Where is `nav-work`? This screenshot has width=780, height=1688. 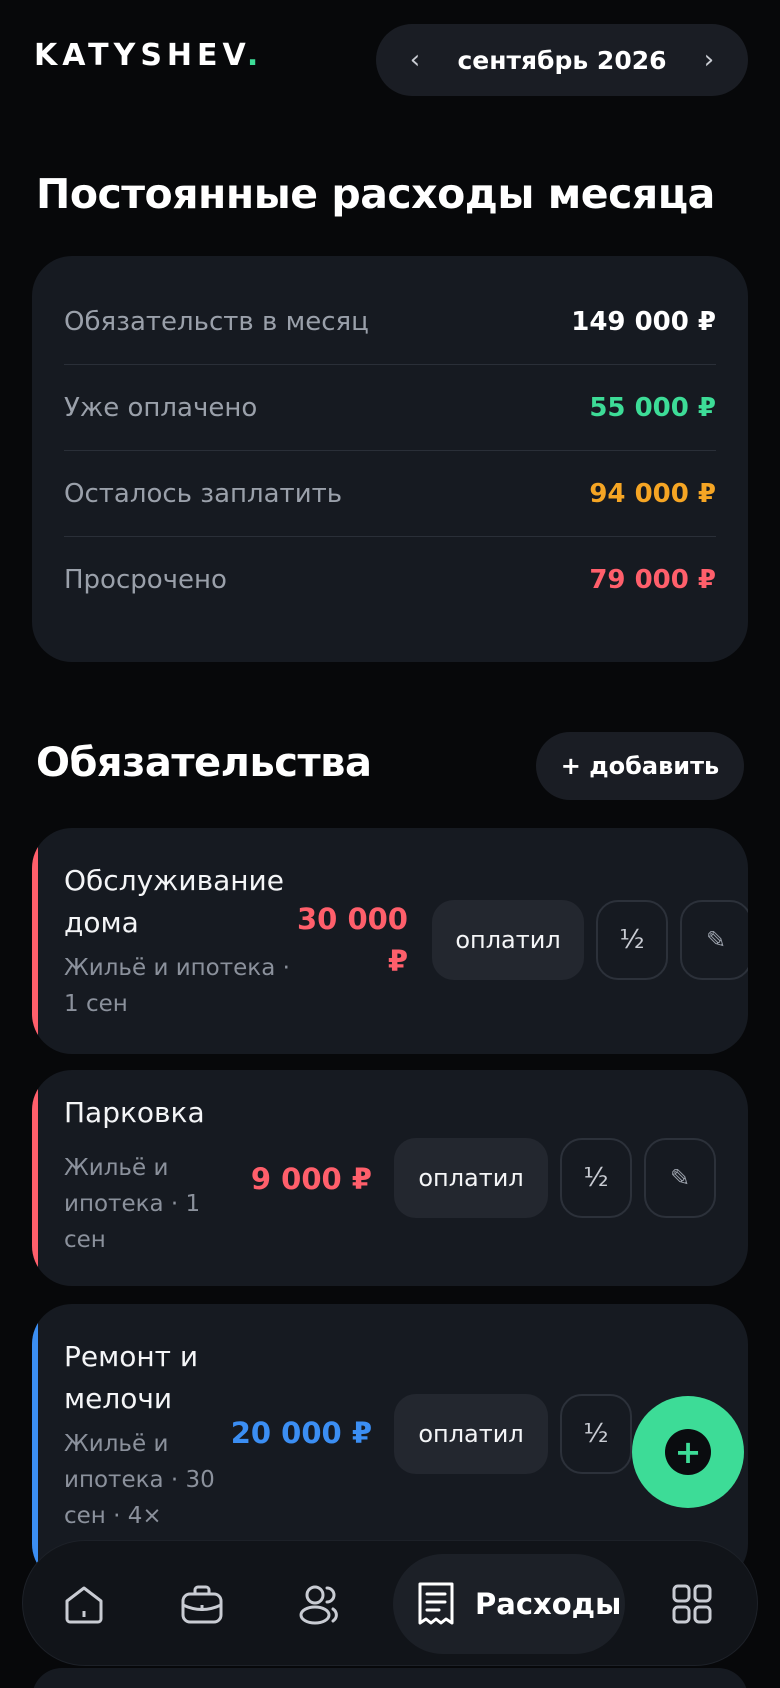
nav-work is located at coordinates (202, 1604).